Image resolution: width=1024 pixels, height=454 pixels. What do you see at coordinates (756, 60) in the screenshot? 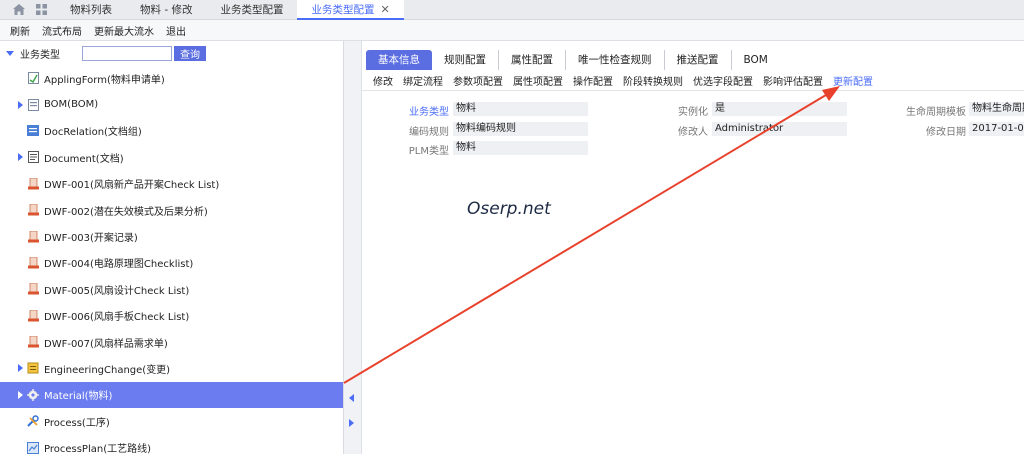
I see `tab-bom: BOM` at bounding box center [756, 60].